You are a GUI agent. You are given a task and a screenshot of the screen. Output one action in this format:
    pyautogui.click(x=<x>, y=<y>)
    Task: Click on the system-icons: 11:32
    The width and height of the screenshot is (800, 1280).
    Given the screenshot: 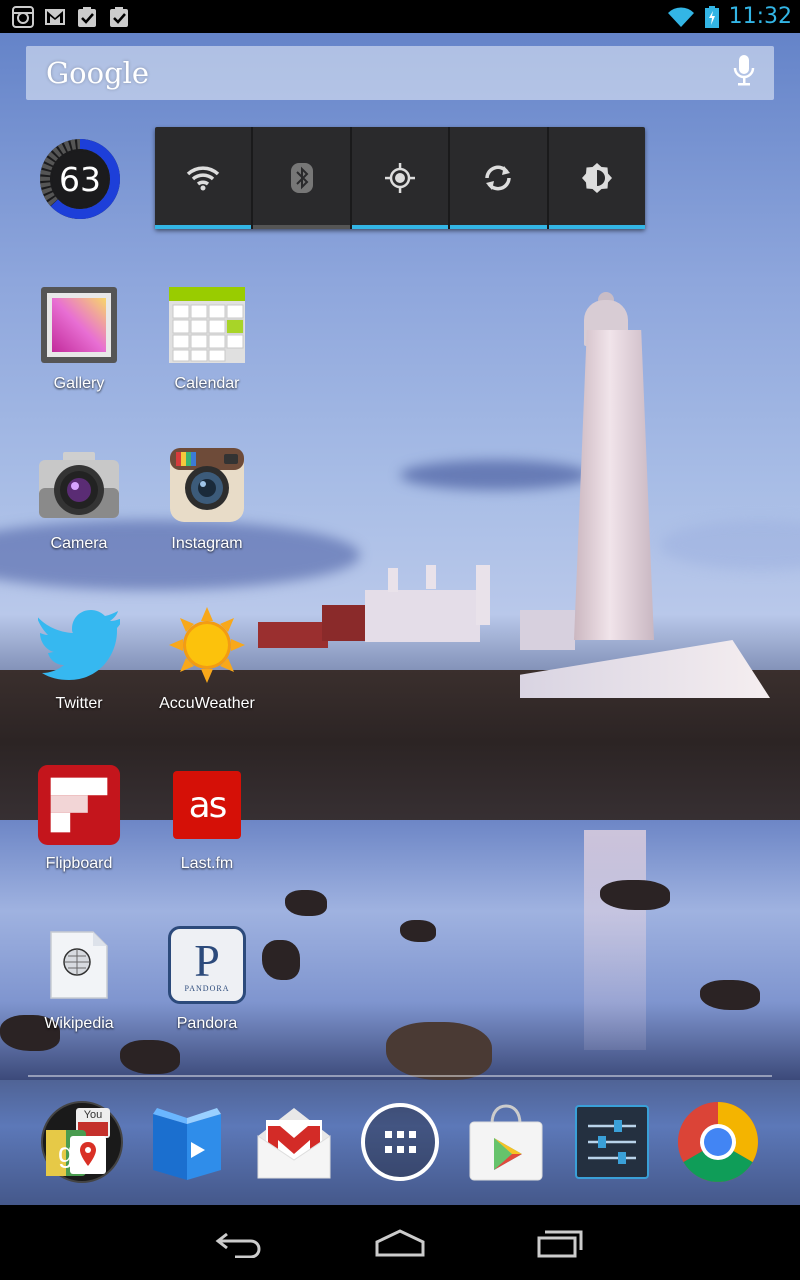 What is the action you would take?
    pyautogui.click(x=729, y=16)
    